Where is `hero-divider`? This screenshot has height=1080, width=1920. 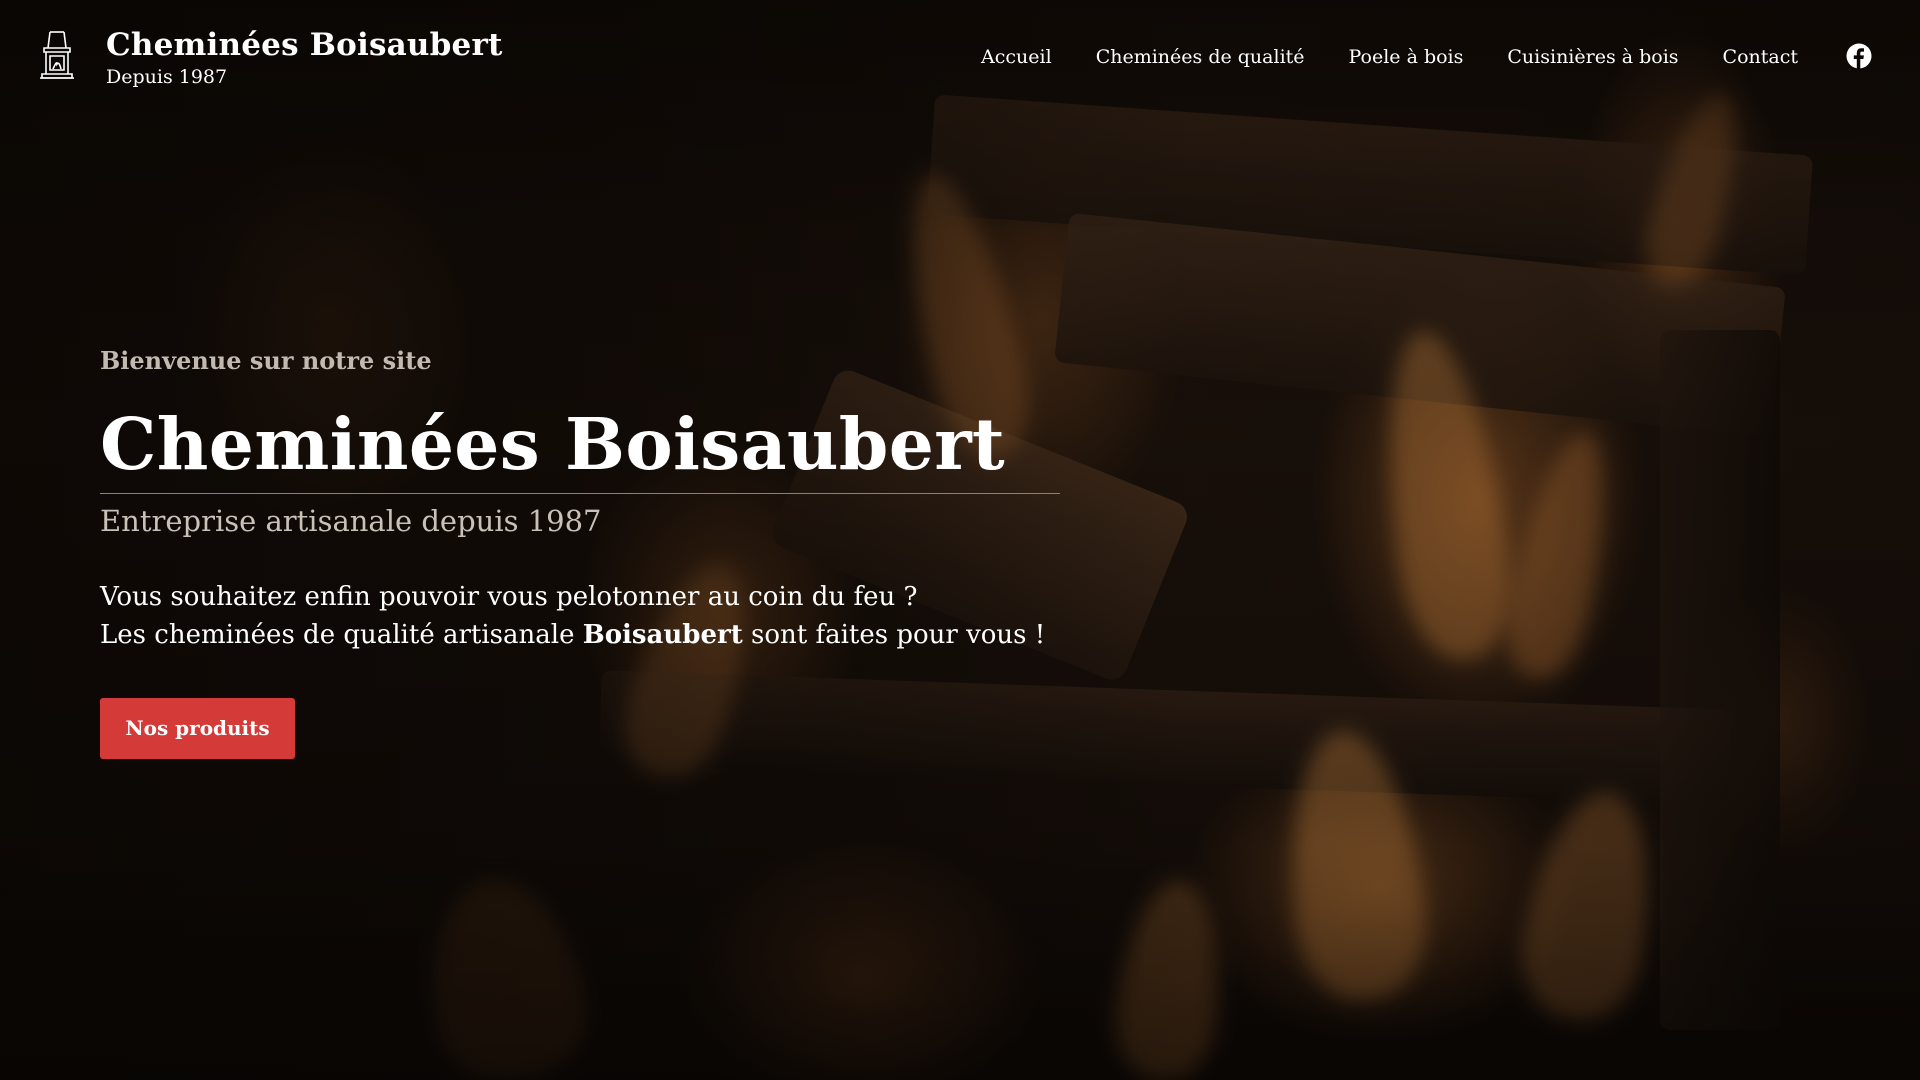
hero-divider is located at coordinates (580, 493).